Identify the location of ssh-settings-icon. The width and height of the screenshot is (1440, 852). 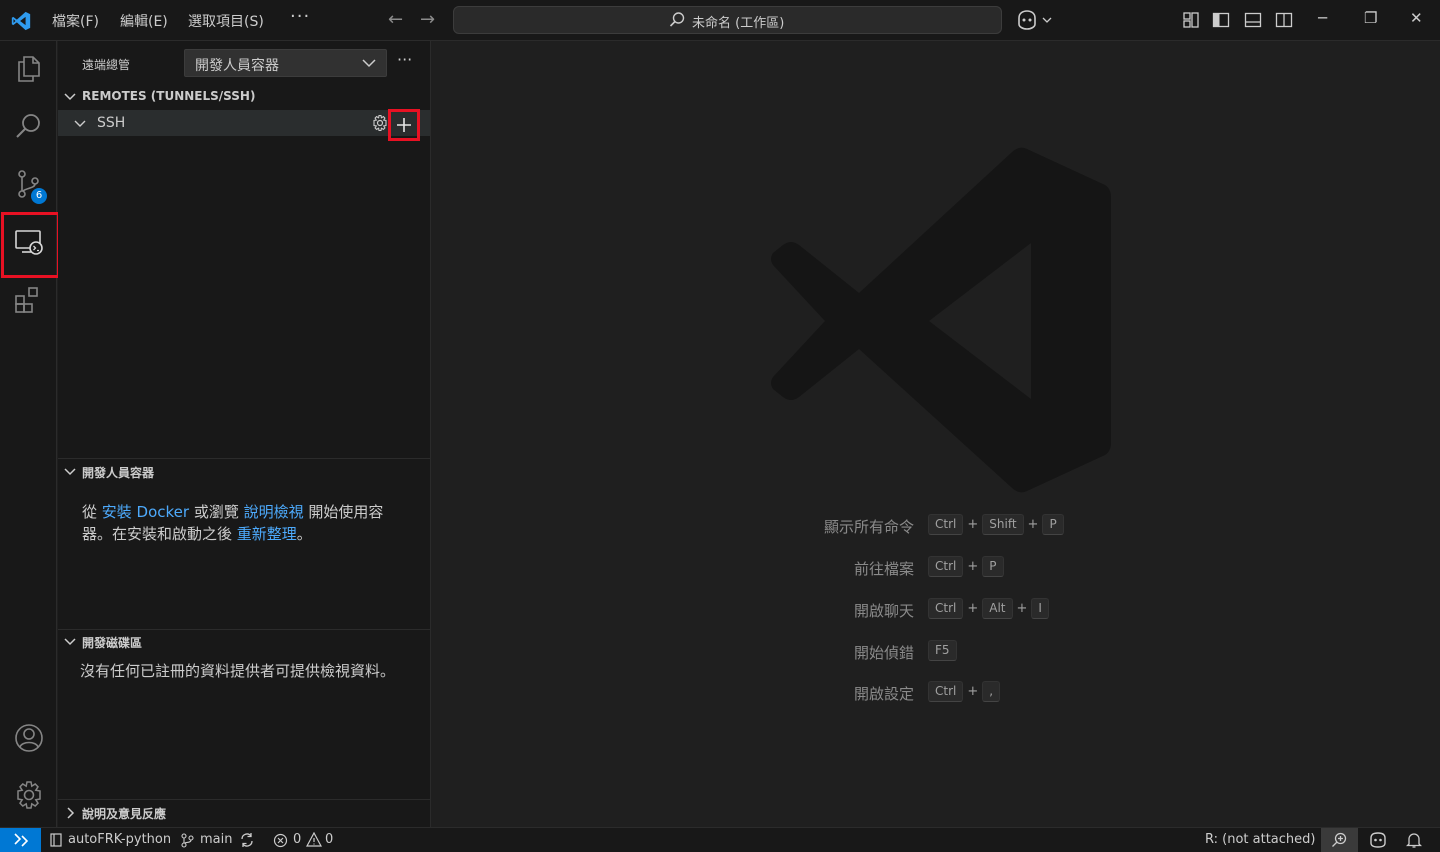
(380, 123).